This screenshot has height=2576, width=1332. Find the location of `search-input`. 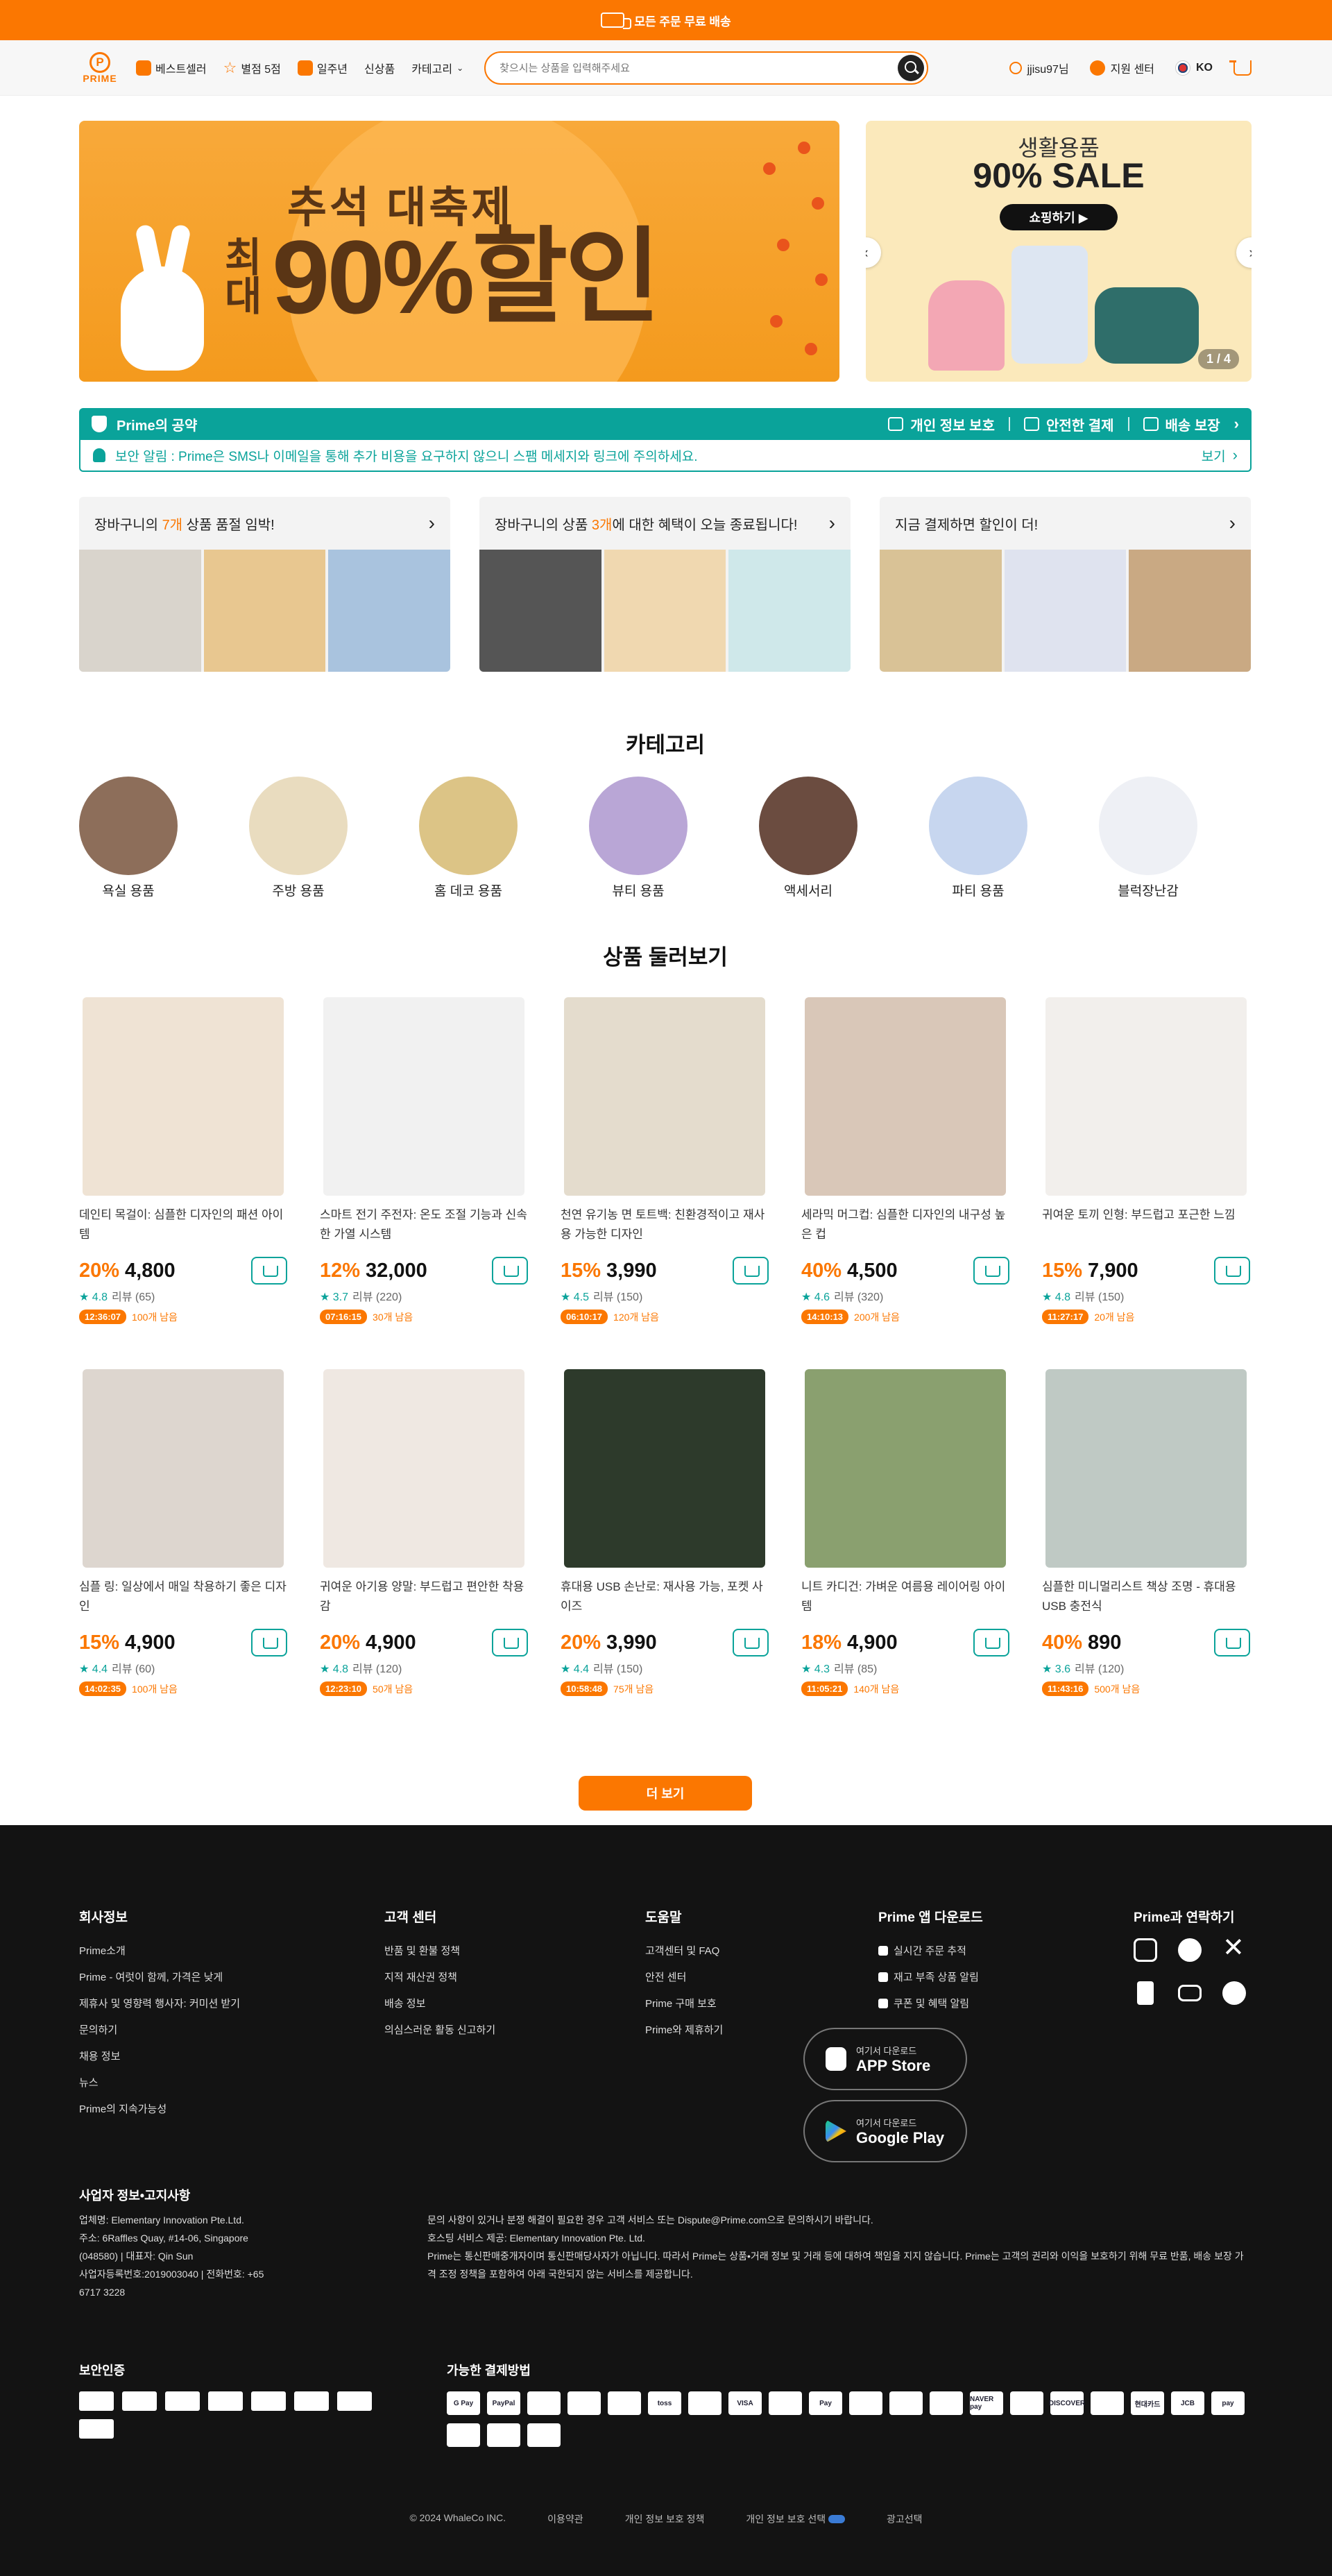

search-input is located at coordinates (699, 68).